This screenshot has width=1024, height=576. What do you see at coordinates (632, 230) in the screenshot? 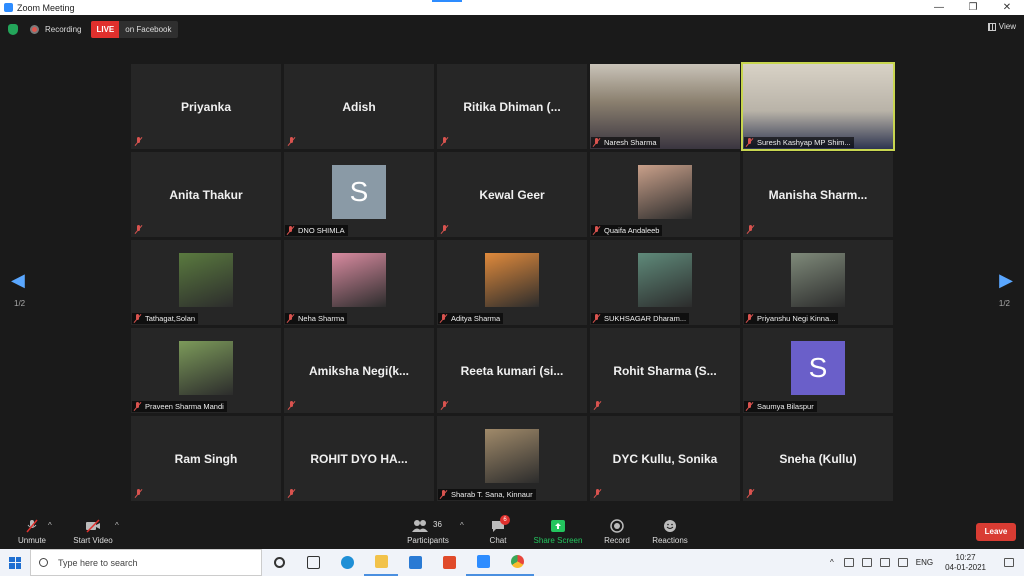
I see `participant-name: Quaifa Andaleeb` at bounding box center [632, 230].